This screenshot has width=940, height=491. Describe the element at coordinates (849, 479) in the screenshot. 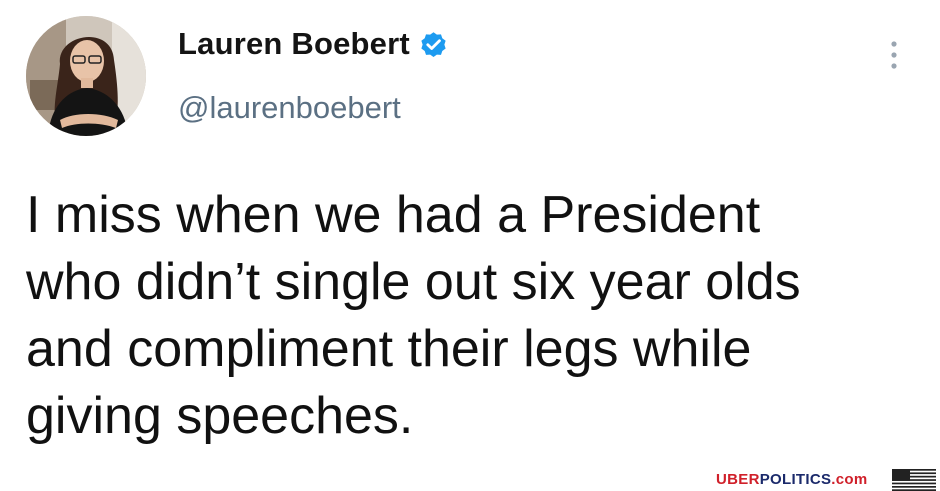

I see `watermark-part-com: .com` at that location.